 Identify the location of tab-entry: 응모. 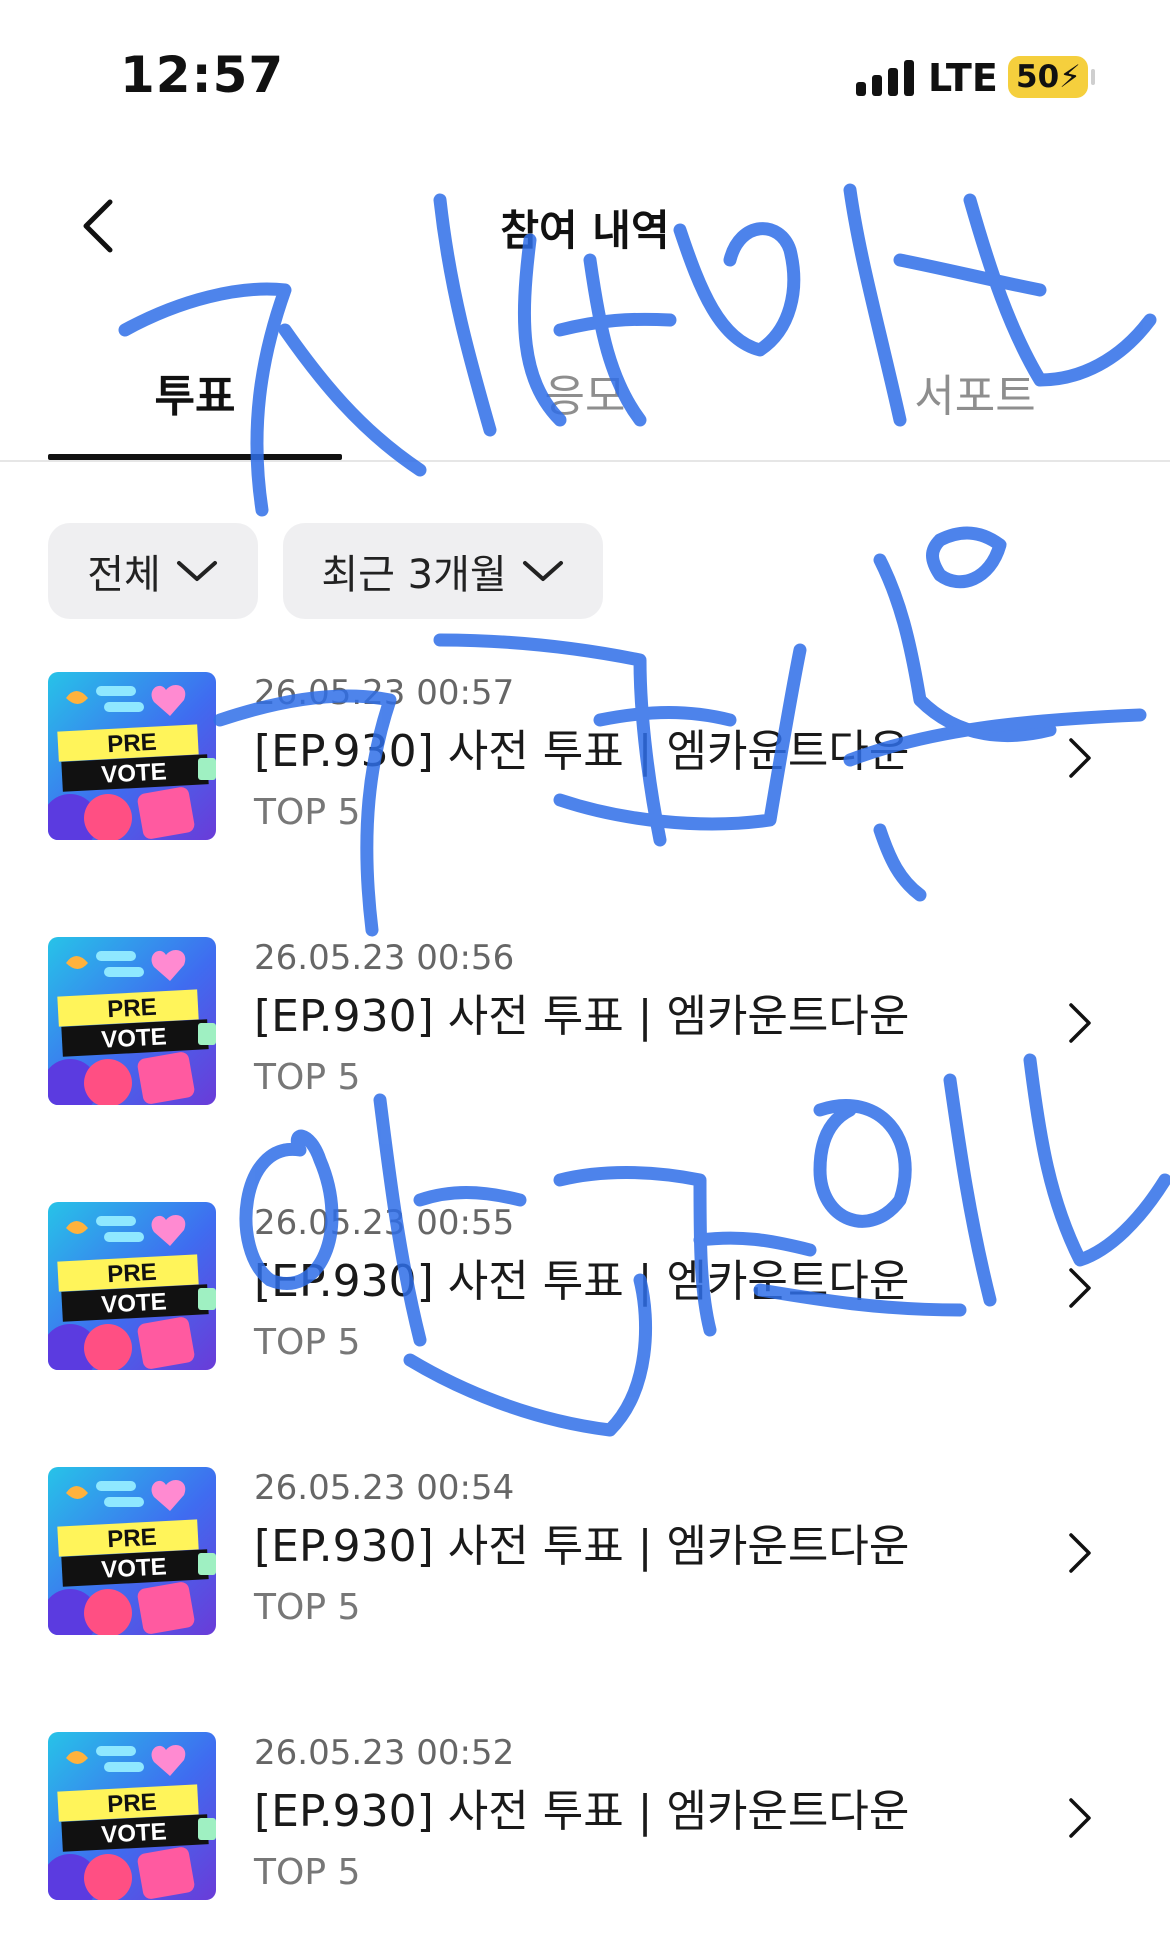
(585, 408).